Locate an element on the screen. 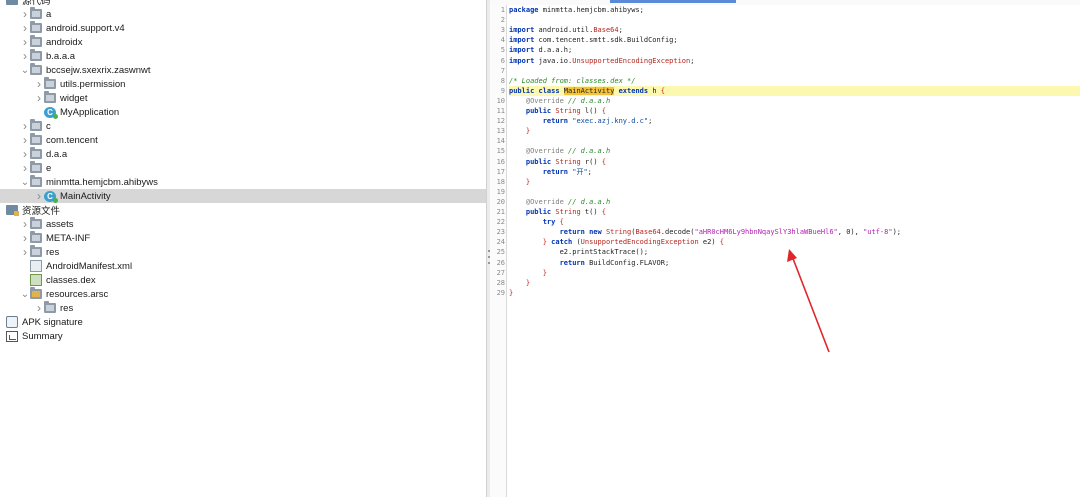 The height and width of the screenshot is (497, 1080). tree-item-label: META-INF is located at coordinates (68, 238).